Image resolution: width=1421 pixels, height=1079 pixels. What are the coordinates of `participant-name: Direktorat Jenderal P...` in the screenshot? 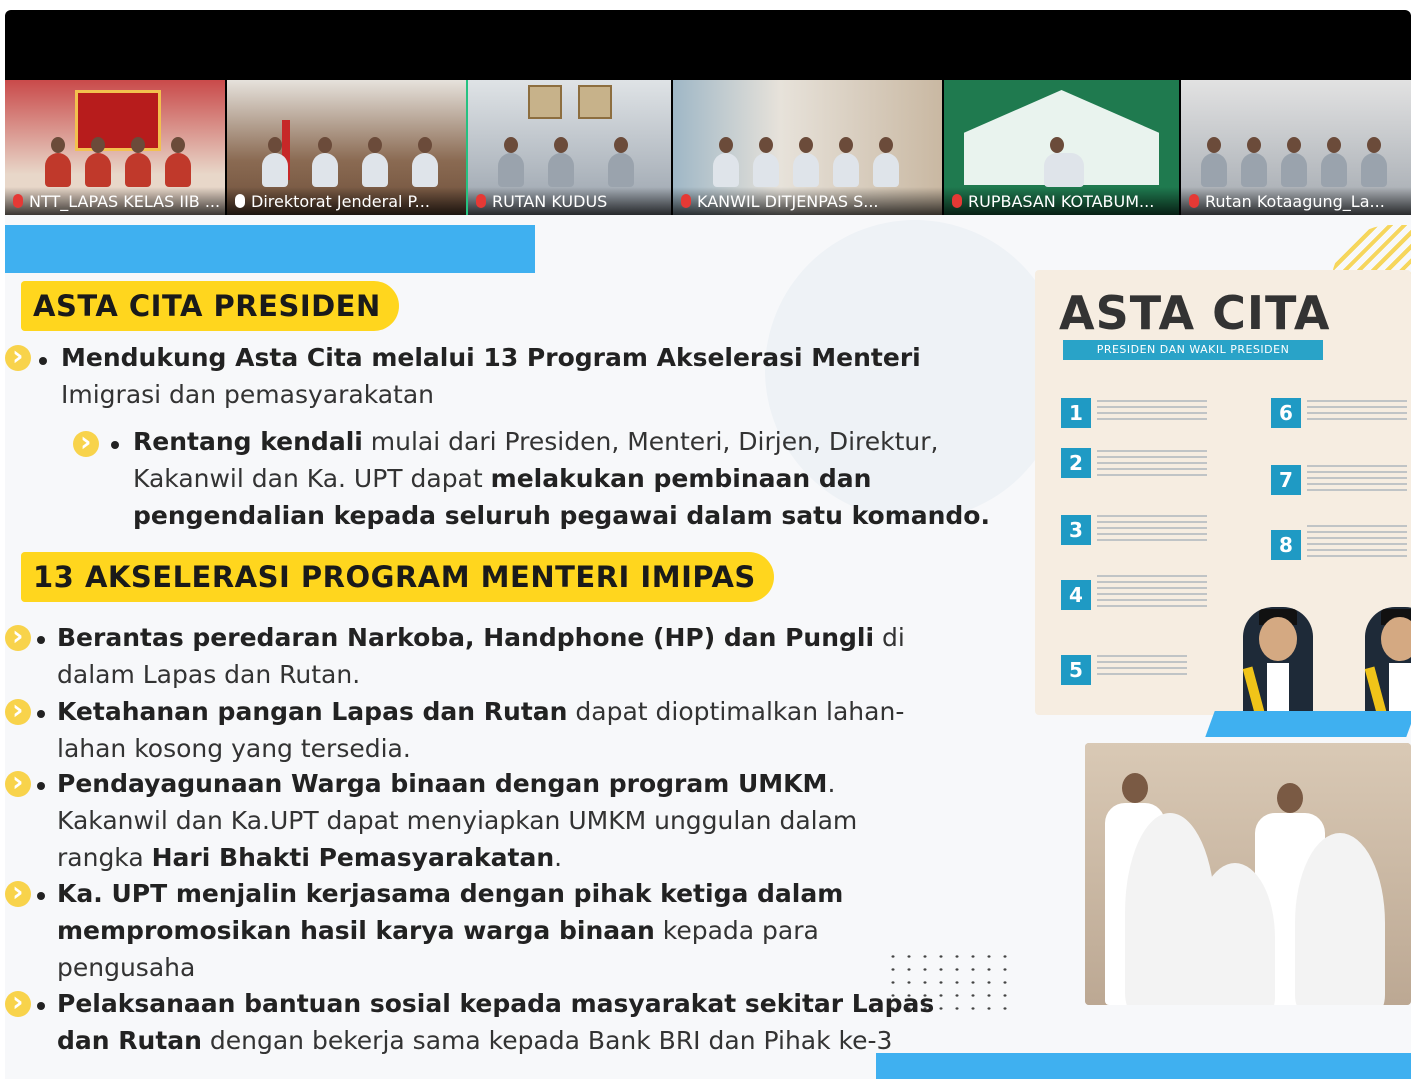 It's located at (340, 201).